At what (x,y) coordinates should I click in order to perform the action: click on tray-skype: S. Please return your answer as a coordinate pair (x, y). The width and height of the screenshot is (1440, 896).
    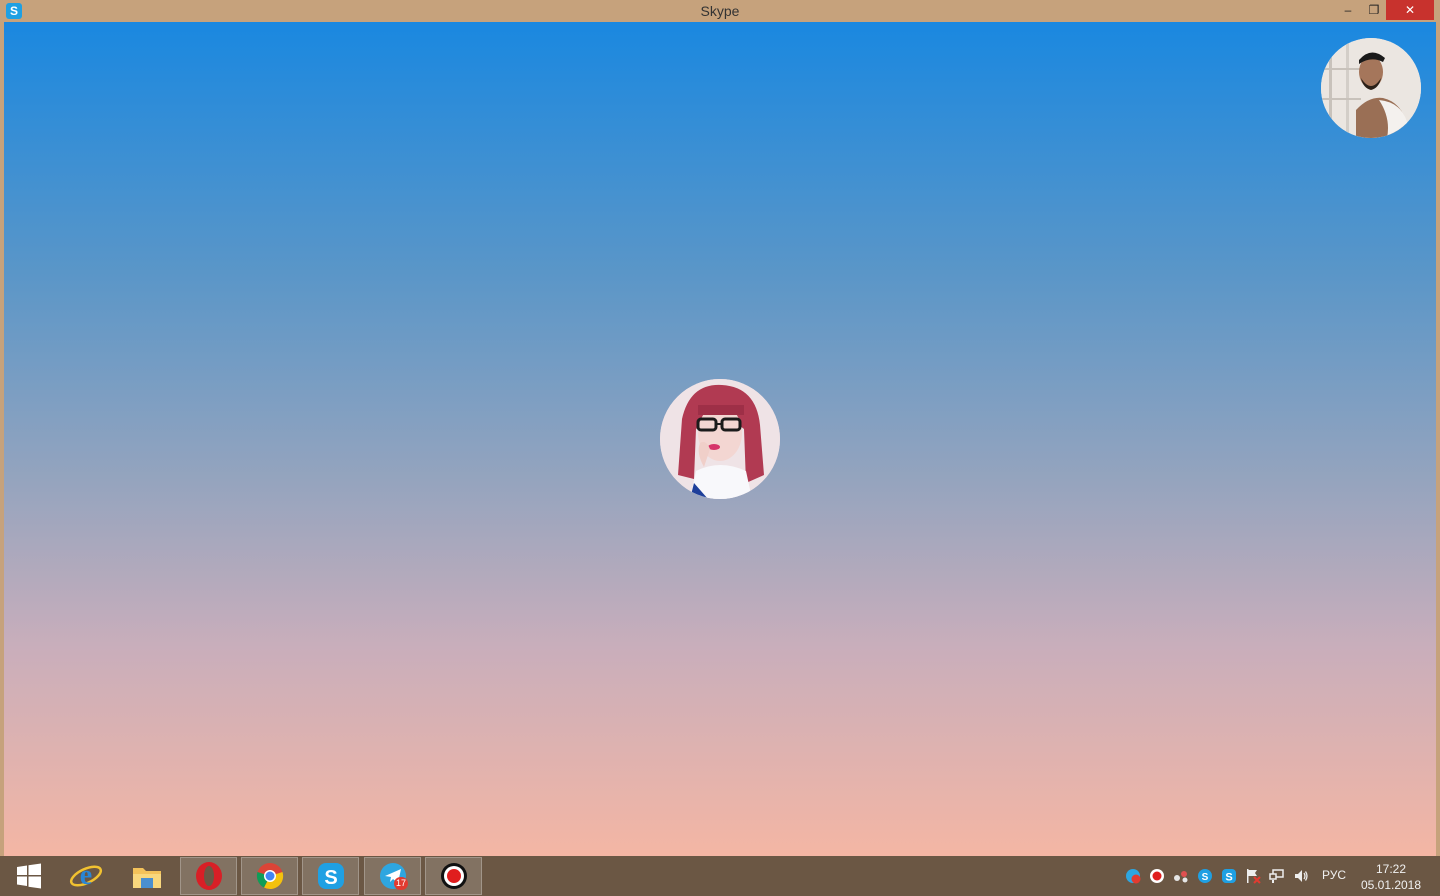
    Looking at the image, I should click on (1229, 876).